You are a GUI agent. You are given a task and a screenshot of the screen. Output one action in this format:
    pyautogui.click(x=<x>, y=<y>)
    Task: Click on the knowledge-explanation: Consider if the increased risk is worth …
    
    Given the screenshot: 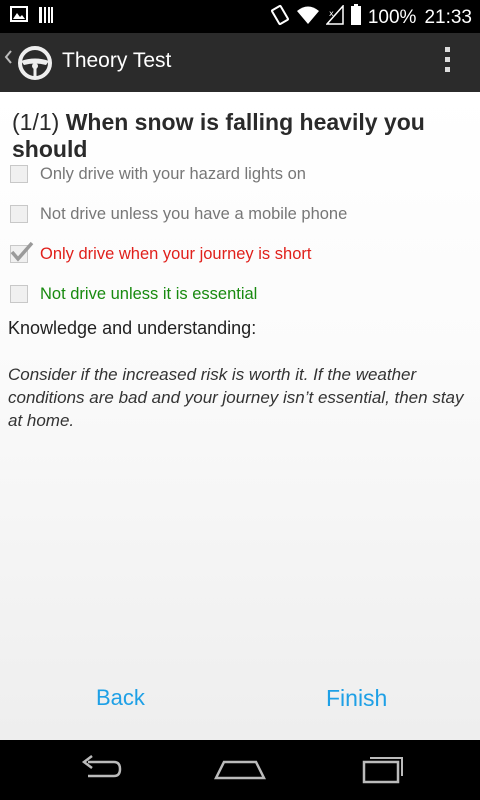 What is the action you would take?
    pyautogui.click(x=236, y=397)
    